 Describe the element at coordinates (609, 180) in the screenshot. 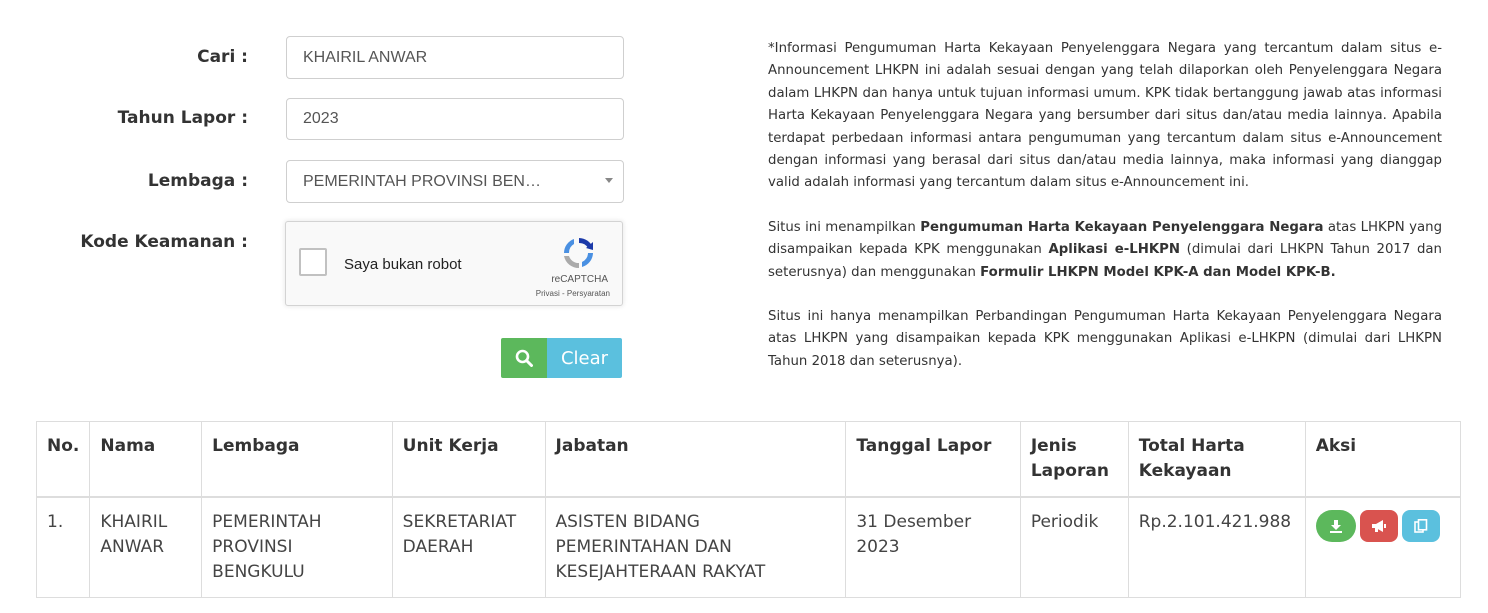

I see `chevron-down-icon` at that location.